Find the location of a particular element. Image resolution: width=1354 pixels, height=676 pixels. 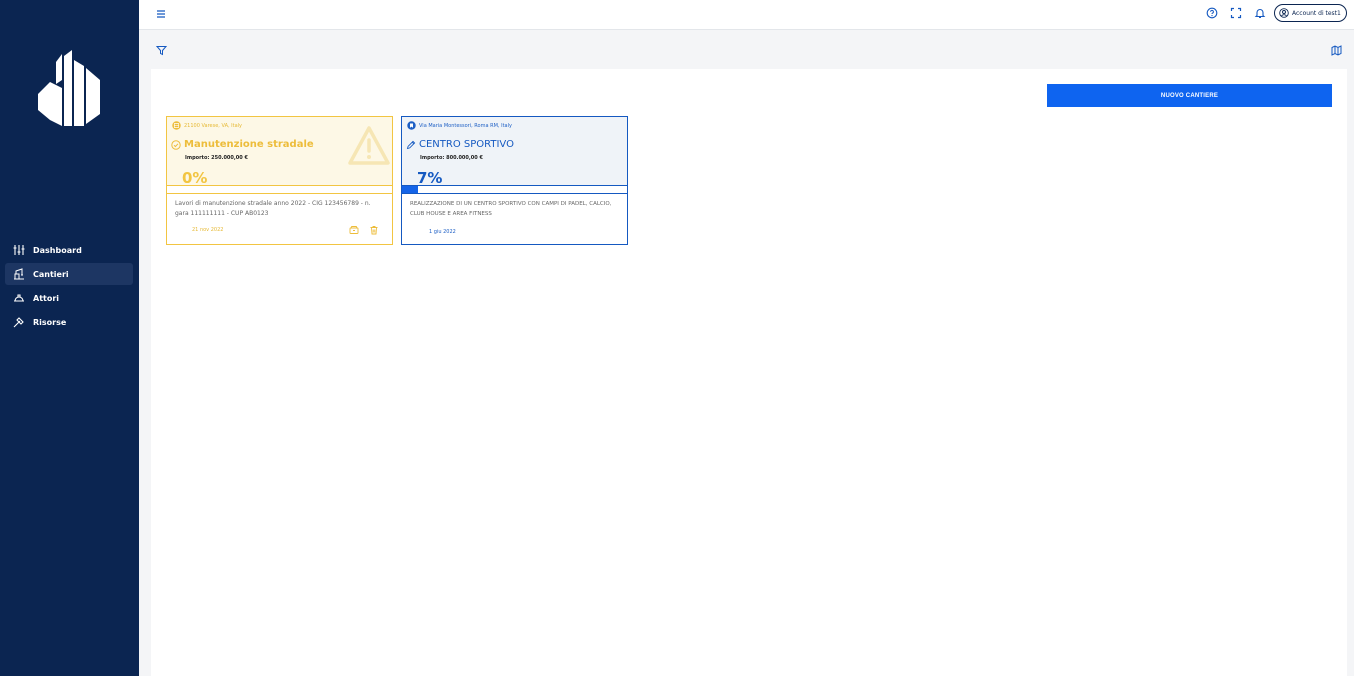

account-label: Account di test1 is located at coordinates (1316, 13).